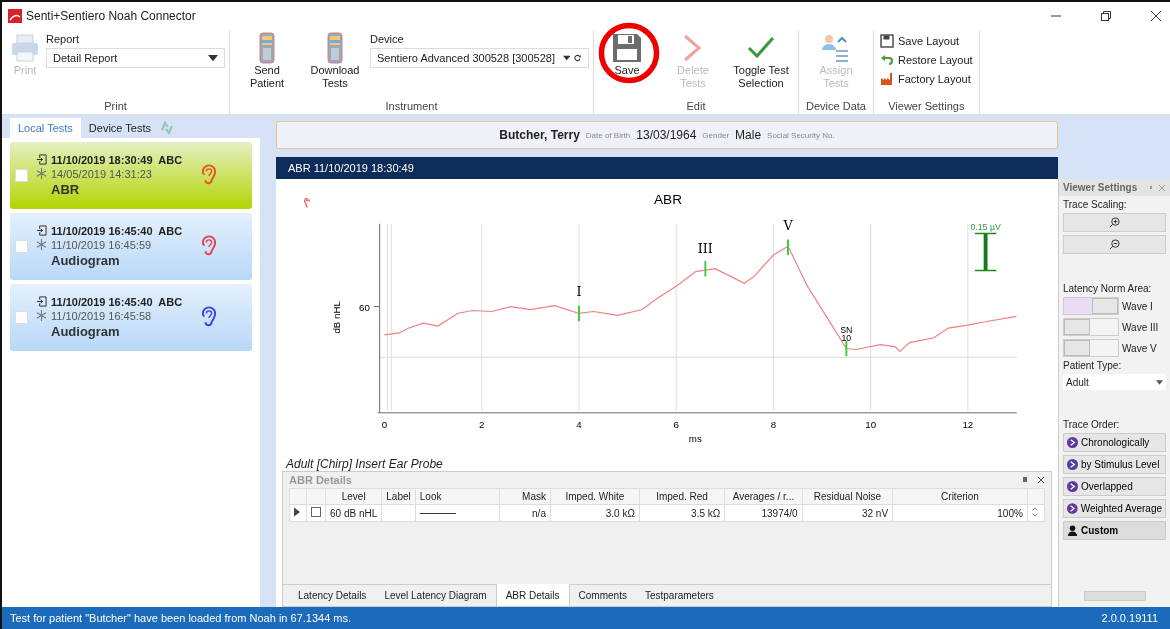 This screenshot has height=629, width=1170. What do you see at coordinates (763, 513) in the screenshot?
I see `table-cell: 13974/0` at bounding box center [763, 513].